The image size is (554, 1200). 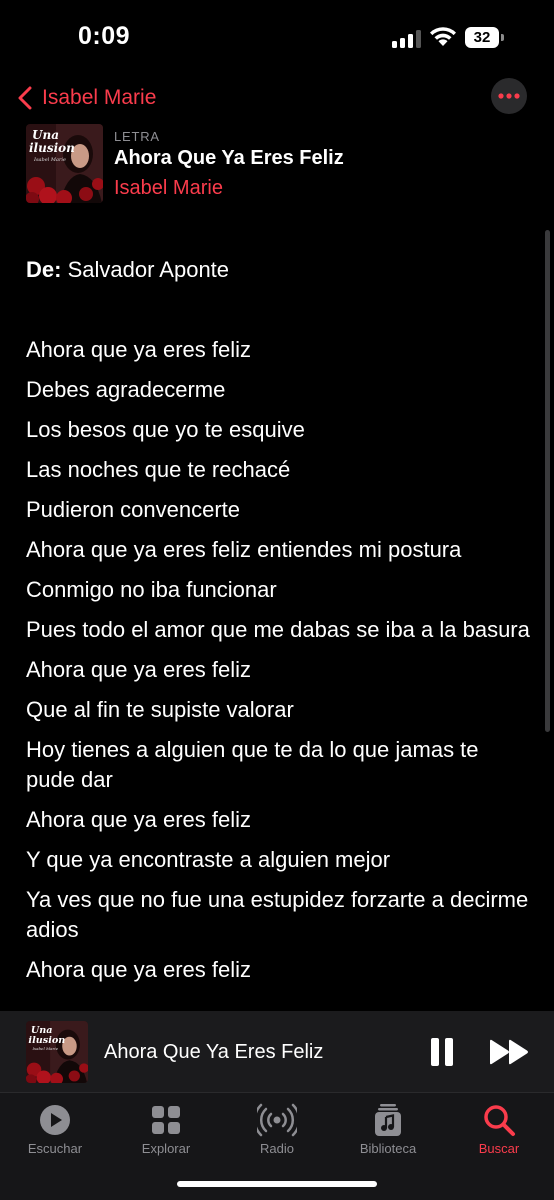 I want to click on more-options-button, so click(x=509, y=96).